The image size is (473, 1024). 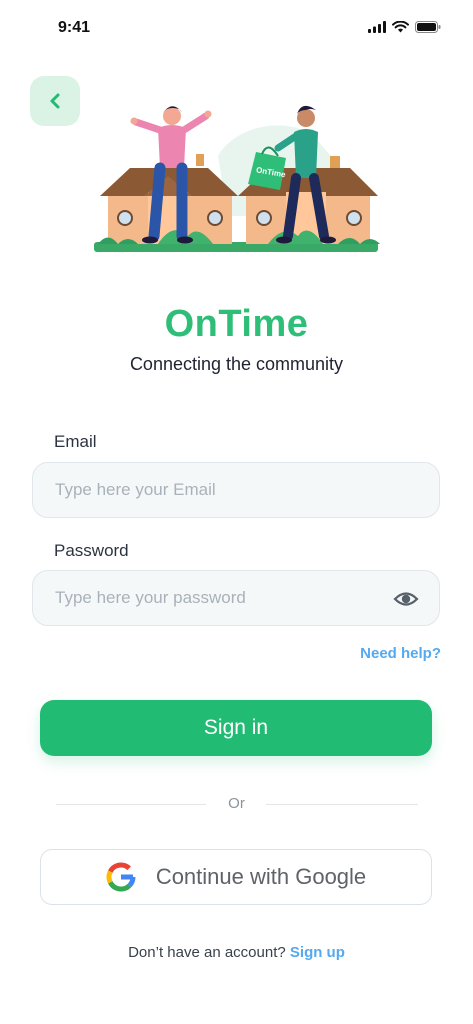 What do you see at coordinates (406, 599) in the screenshot?
I see `eye-icon` at bounding box center [406, 599].